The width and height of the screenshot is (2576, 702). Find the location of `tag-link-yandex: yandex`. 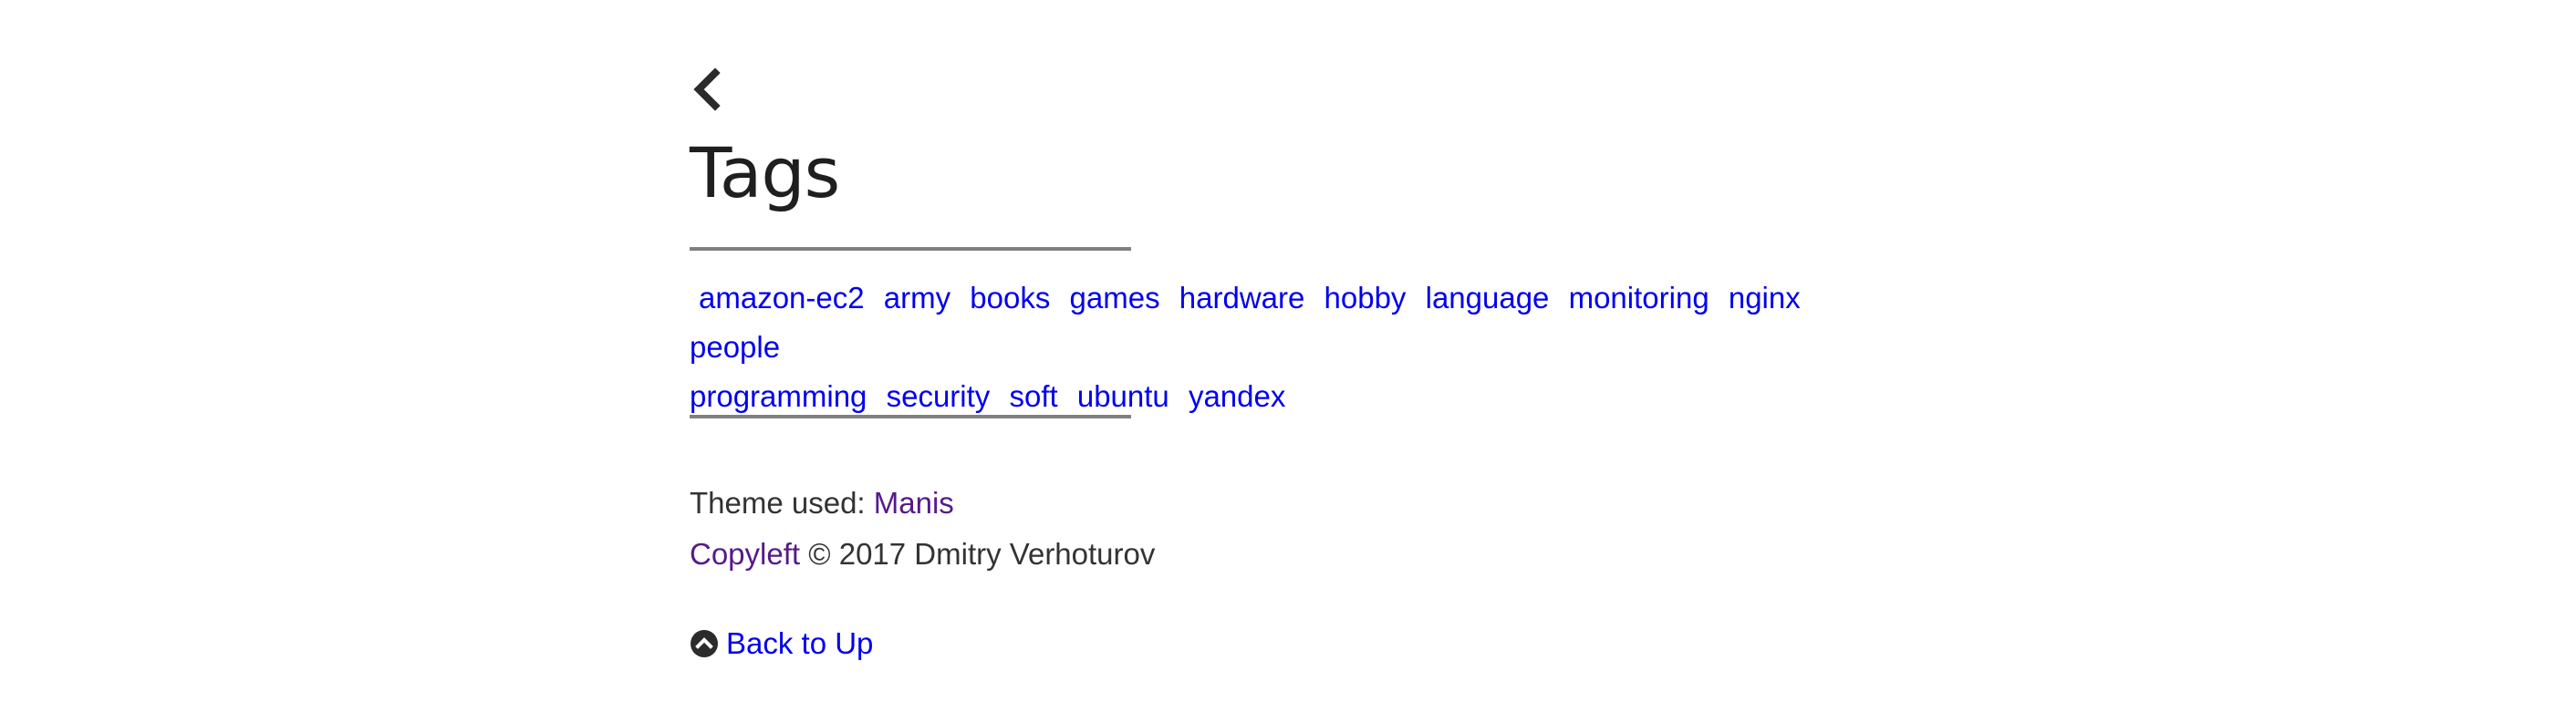

tag-link-yandex: yandex is located at coordinates (1237, 396).